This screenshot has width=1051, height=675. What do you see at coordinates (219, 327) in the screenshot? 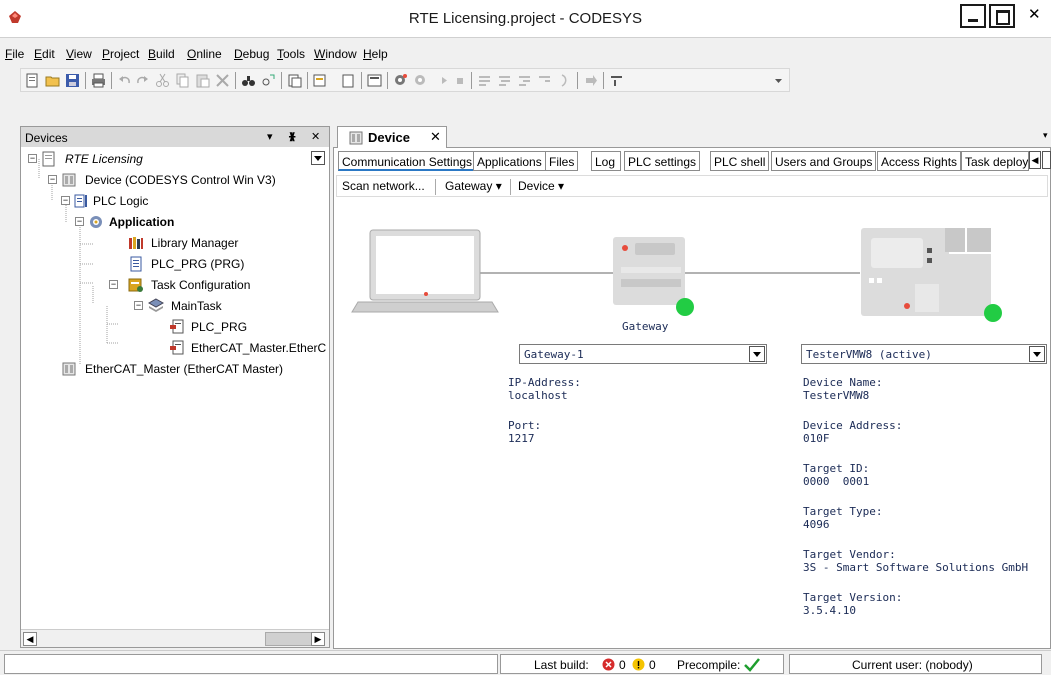
I see `tree-label: PLC_PRG` at bounding box center [219, 327].